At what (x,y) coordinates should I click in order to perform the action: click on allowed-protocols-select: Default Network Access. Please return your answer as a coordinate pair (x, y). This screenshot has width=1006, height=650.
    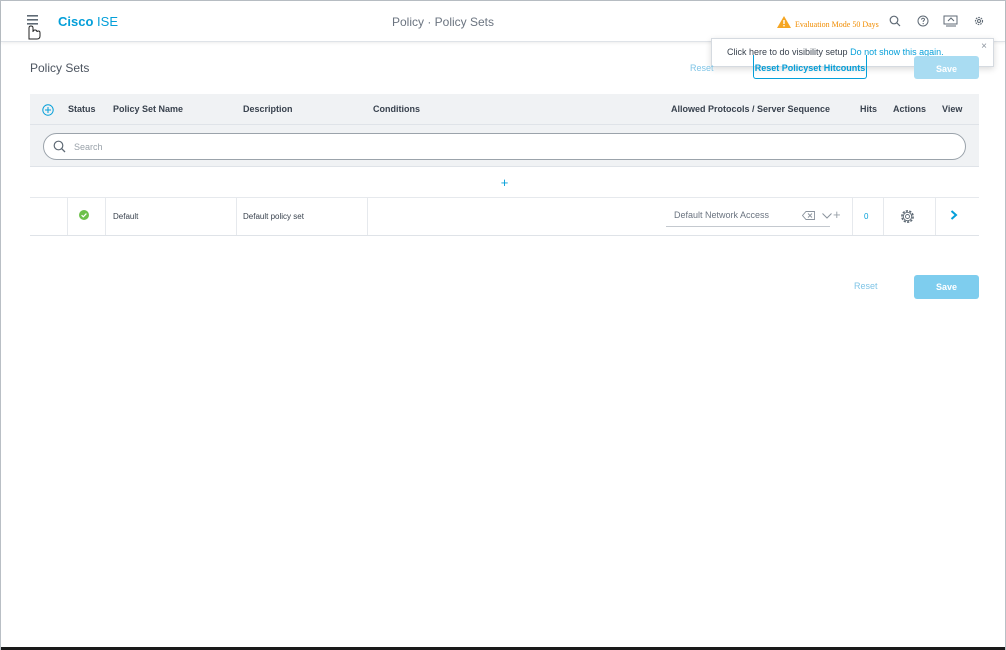
    Looking at the image, I should click on (748, 215).